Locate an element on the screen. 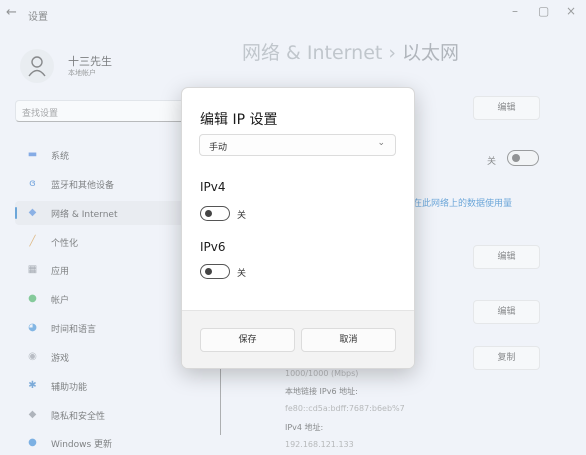 The height and width of the screenshot is (455, 586). ipv6-toggle is located at coordinates (215, 271).